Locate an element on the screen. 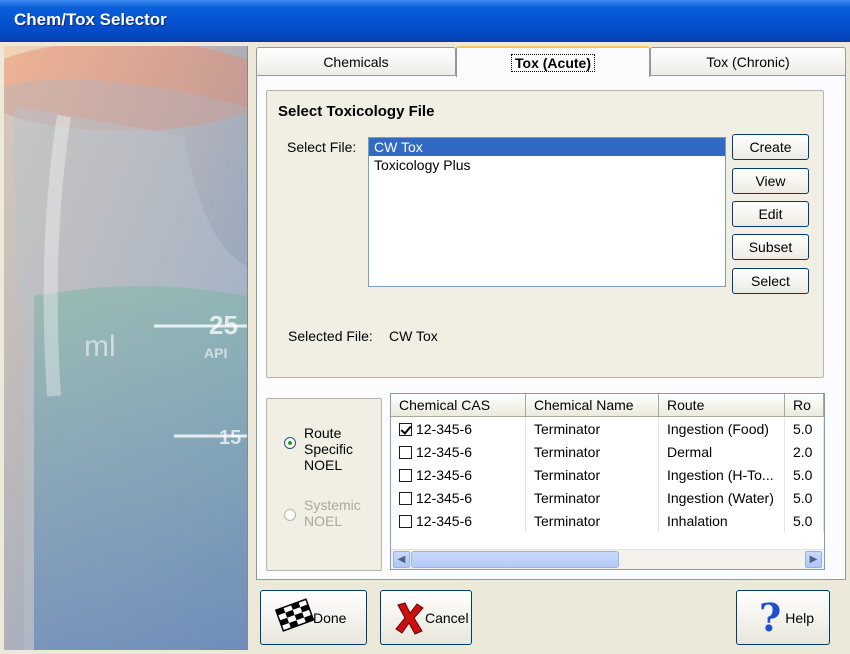  cancel-label: Cancel is located at coordinates (447, 617).